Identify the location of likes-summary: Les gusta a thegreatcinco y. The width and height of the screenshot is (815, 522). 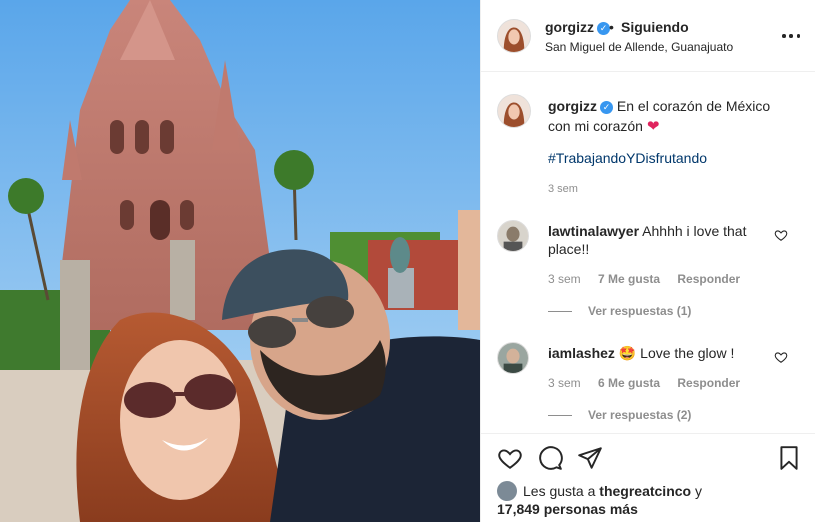
(647, 491).